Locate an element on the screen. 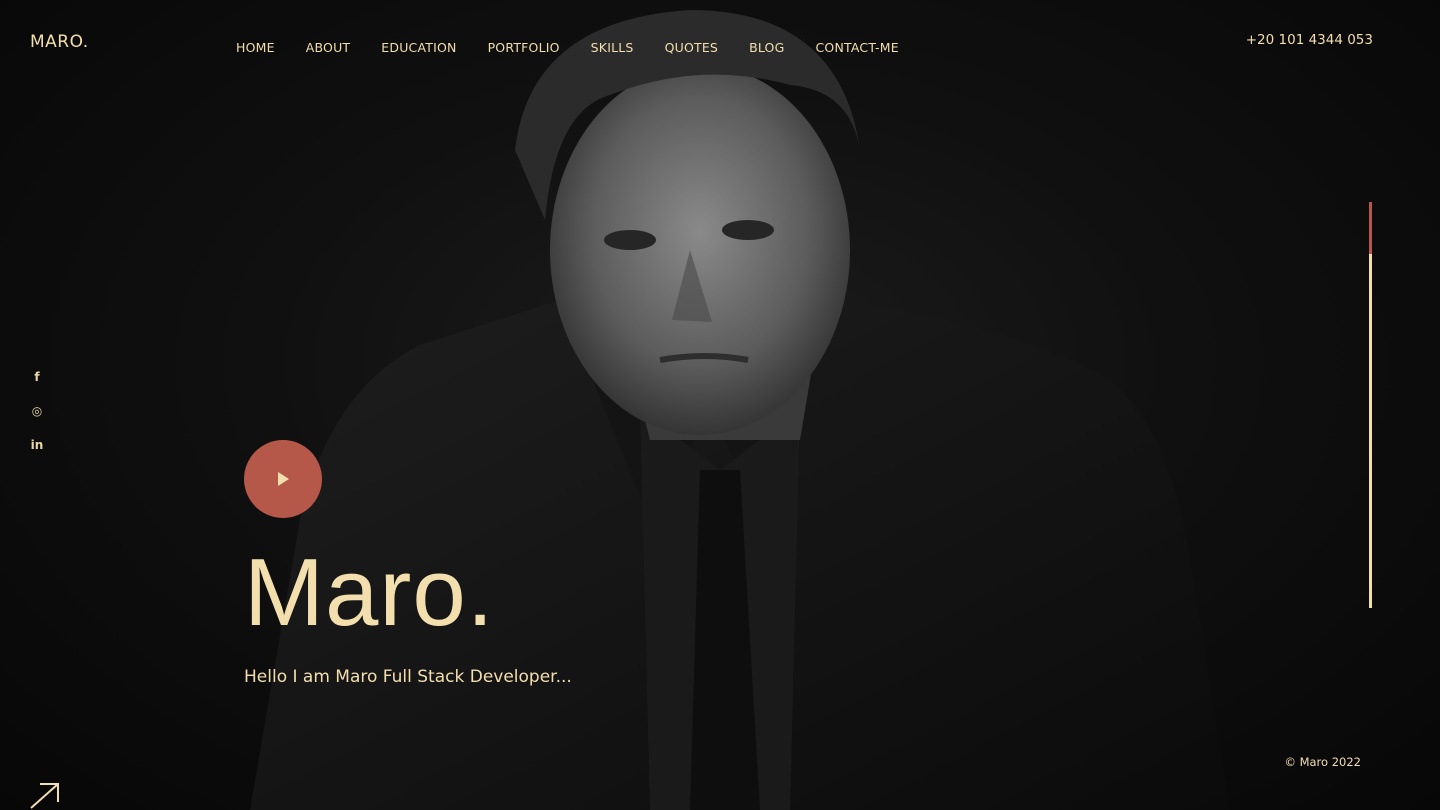  nav-item-about: ABOUT is located at coordinates (328, 47).